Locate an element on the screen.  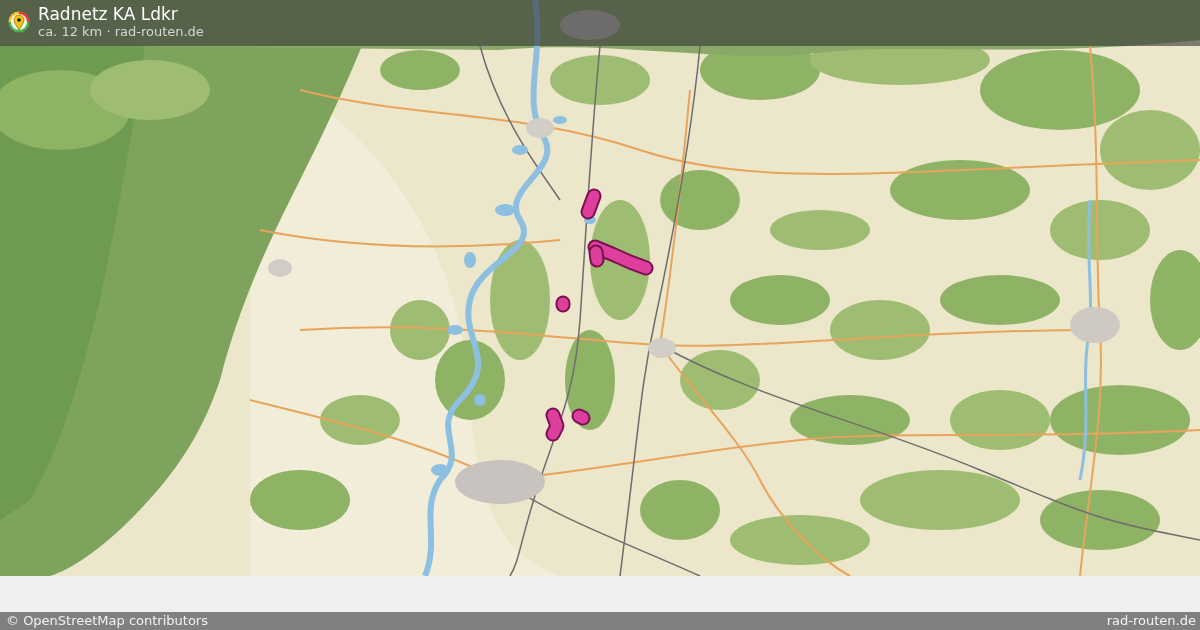
route-subtitle: ca. 12 km · rad-routen.de is located at coordinates (121, 32).